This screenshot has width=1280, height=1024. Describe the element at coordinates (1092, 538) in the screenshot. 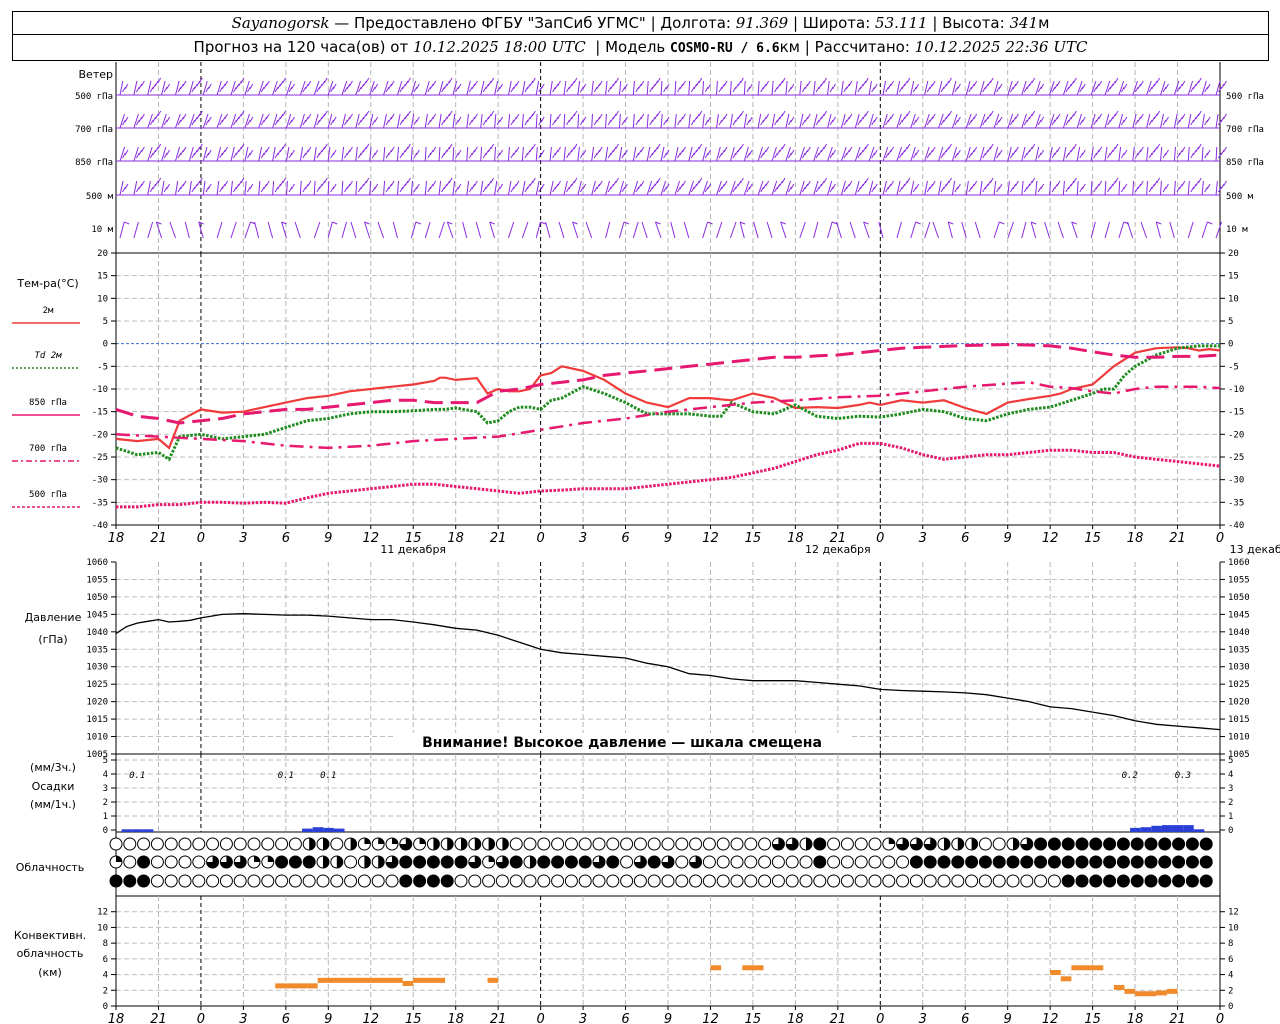

I see `x-tick-label: 15` at that location.